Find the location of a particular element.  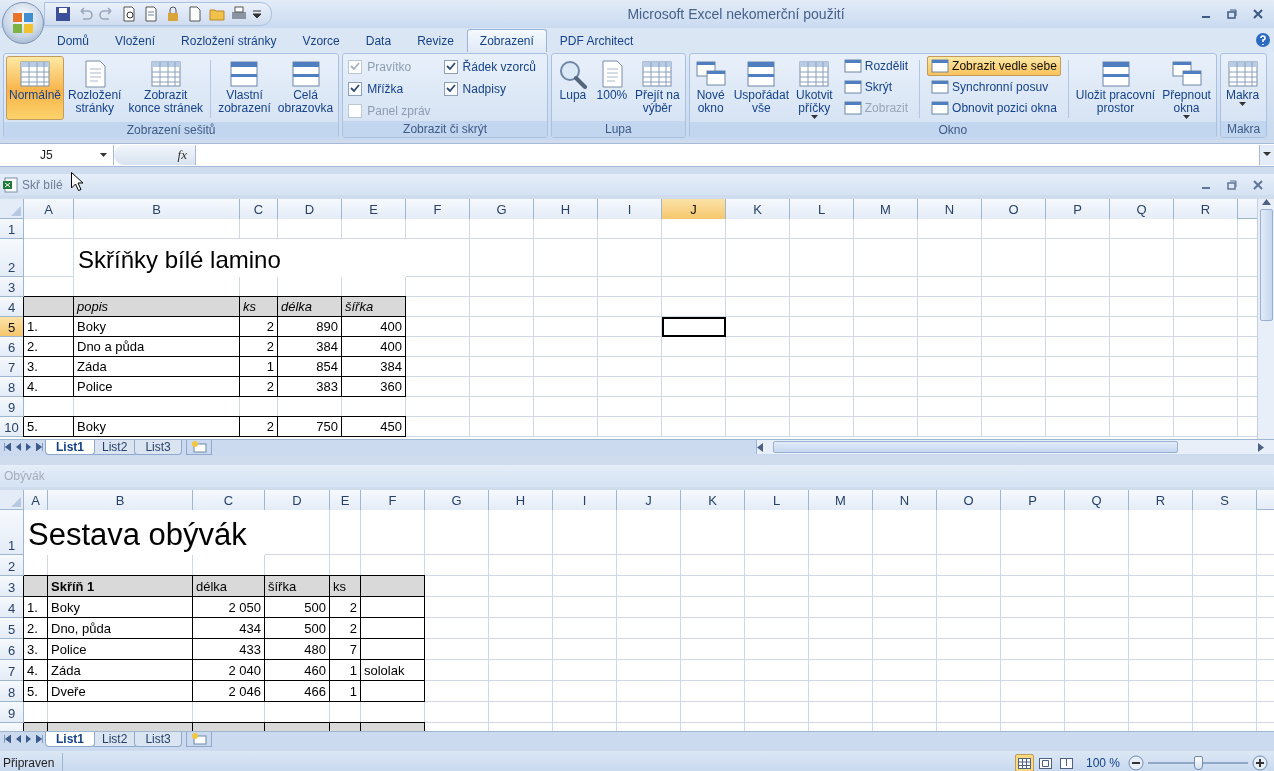

column-header: F is located at coordinates (393, 500).